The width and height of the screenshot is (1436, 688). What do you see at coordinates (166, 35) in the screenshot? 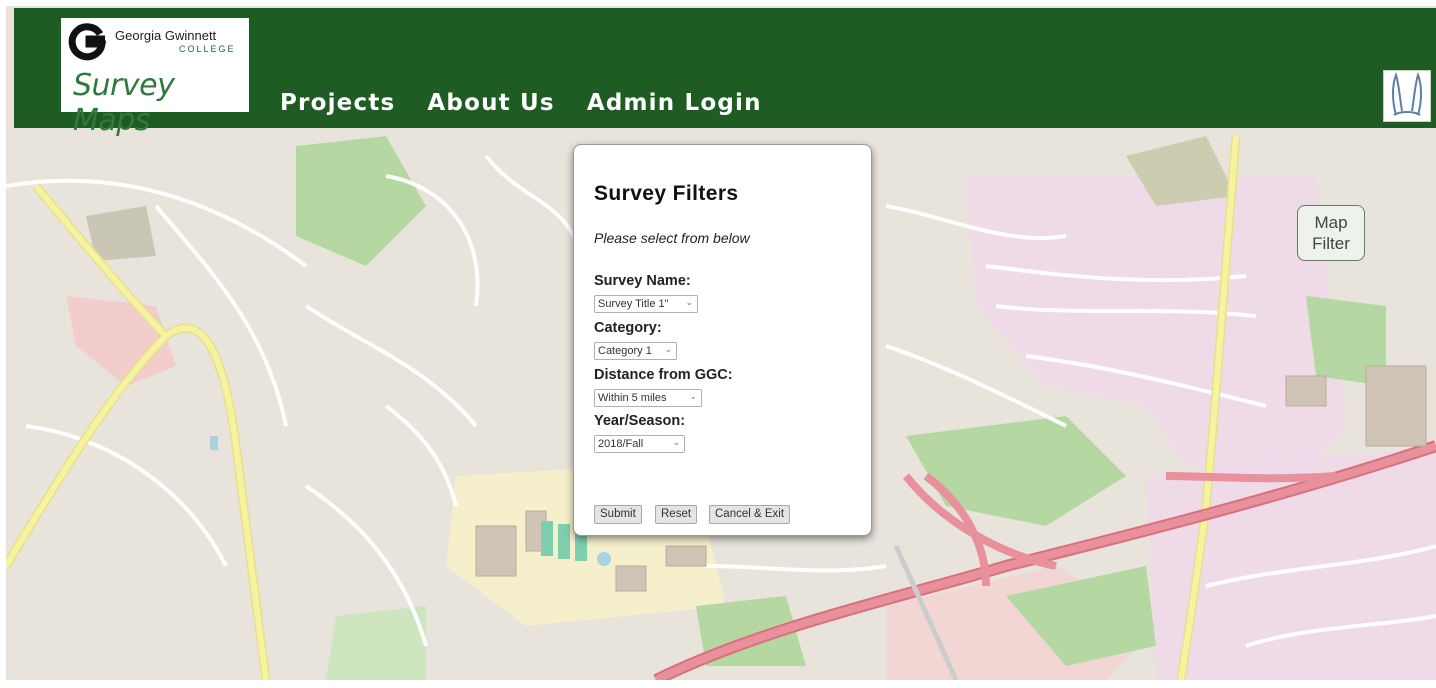
I see `college-name: Georgia Gwinnett` at bounding box center [166, 35].